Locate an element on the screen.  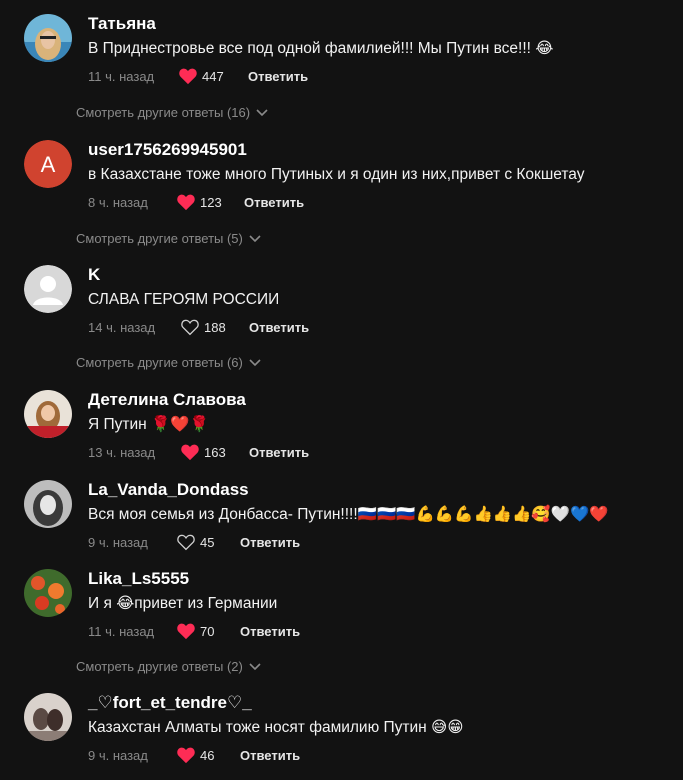
username: _♡fort_et_tendre♡_ is located at coordinates (170, 703).